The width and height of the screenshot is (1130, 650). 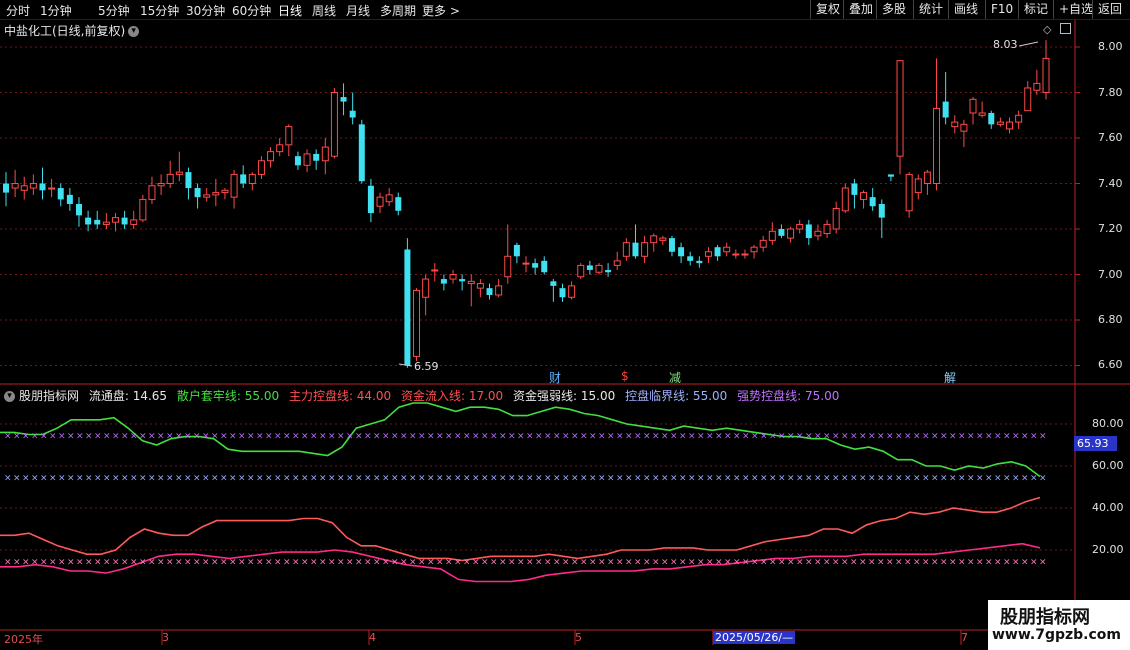 I want to click on btn-multi-stock: 多股, so click(x=893, y=9).